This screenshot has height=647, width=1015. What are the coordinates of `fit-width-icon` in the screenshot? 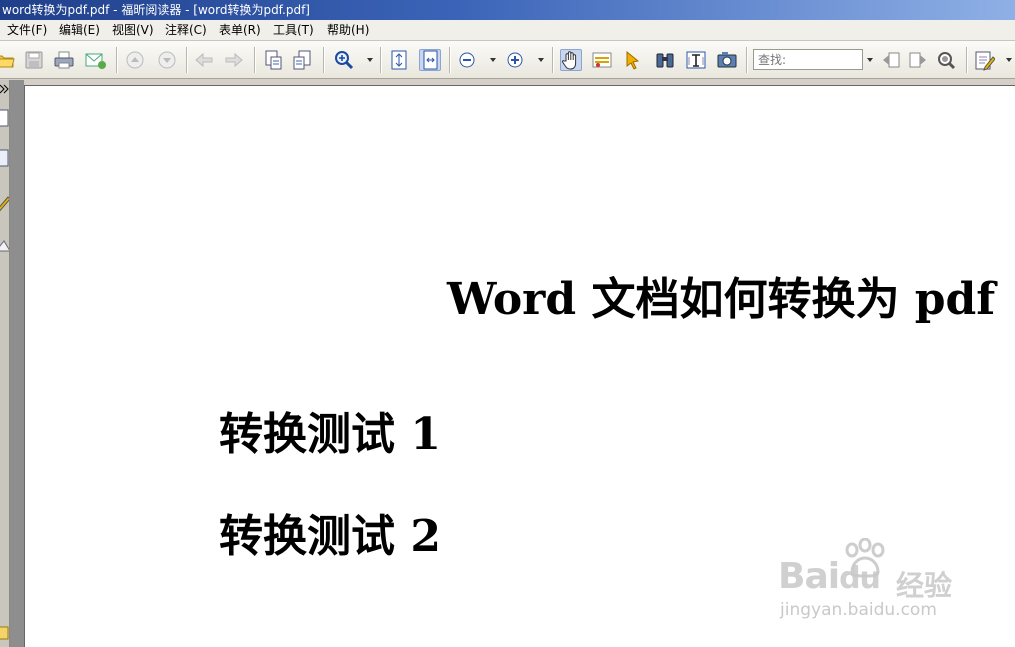 It's located at (430, 60).